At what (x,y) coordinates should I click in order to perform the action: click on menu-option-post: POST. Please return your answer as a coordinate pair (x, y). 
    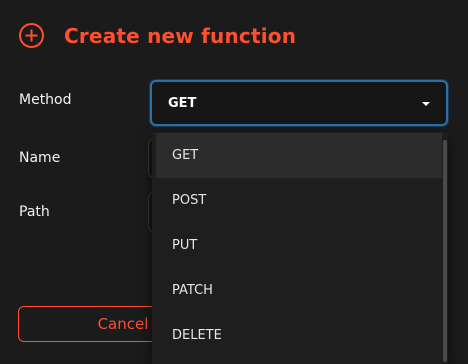
    Looking at the image, I should click on (299, 200).